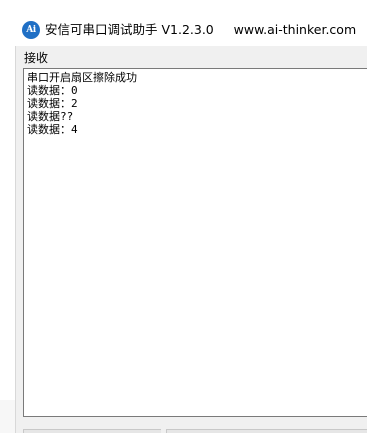 Image resolution: width=367 pixels, height=433 pixels. I want to click on receive-group-label: 接收, so click(36, 58).